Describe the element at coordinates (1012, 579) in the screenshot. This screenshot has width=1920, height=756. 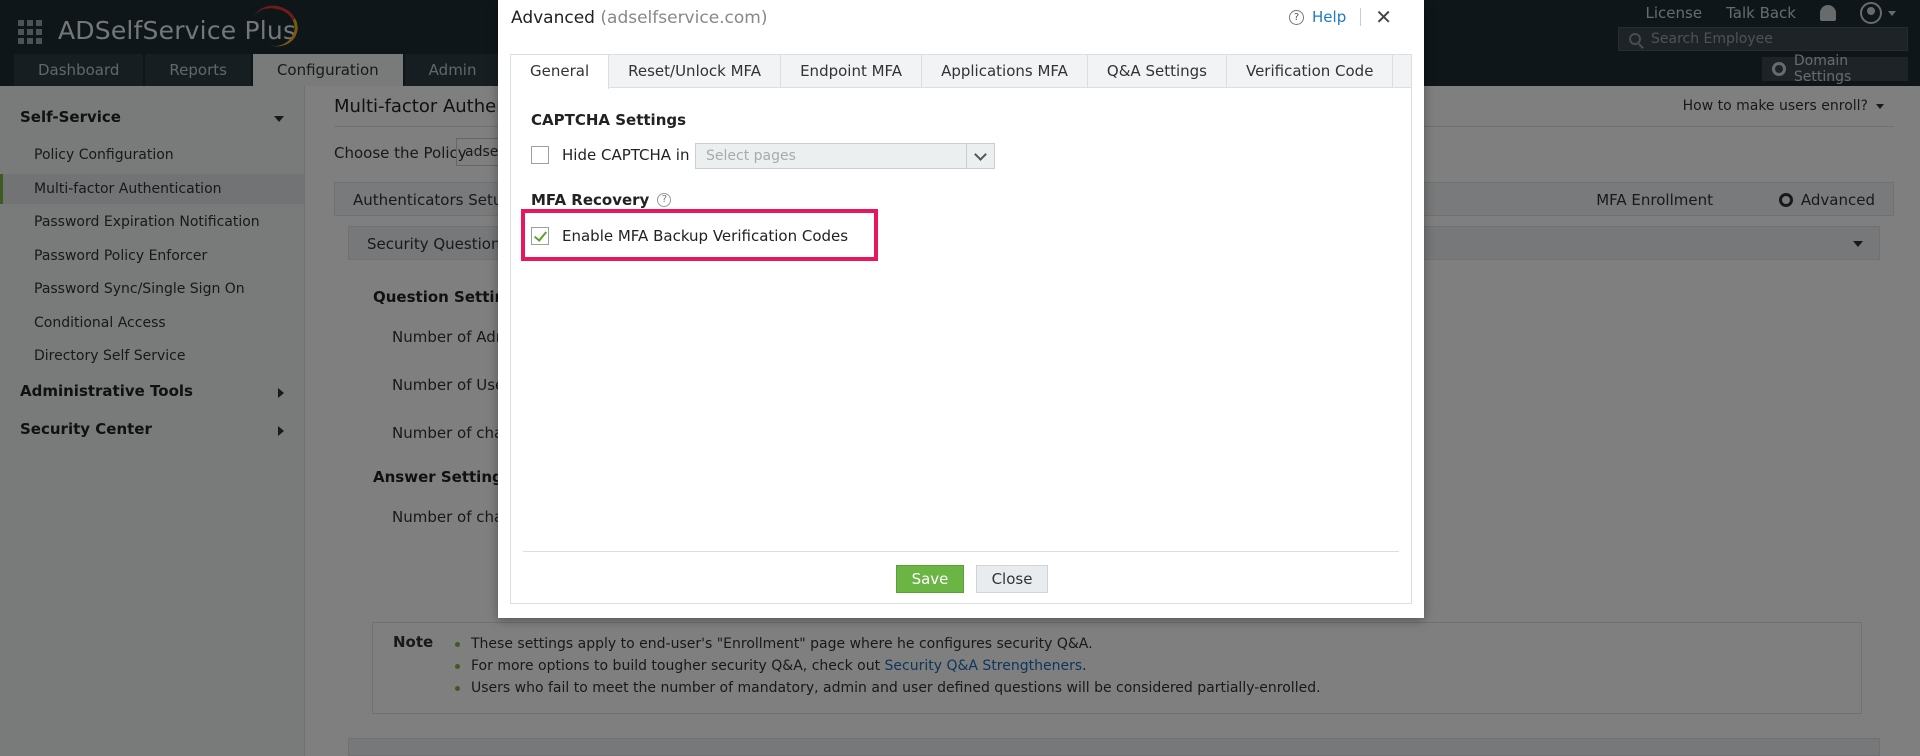
I see `close-button: Close` at that location.